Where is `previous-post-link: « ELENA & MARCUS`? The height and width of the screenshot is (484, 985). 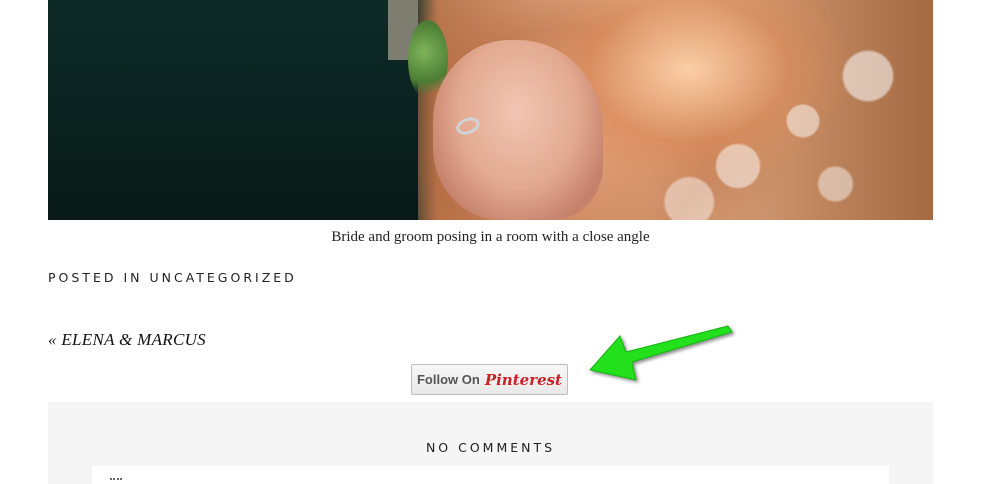 previous-post-link: « ELENA & MARCUS is located at coordinates (127, 340).